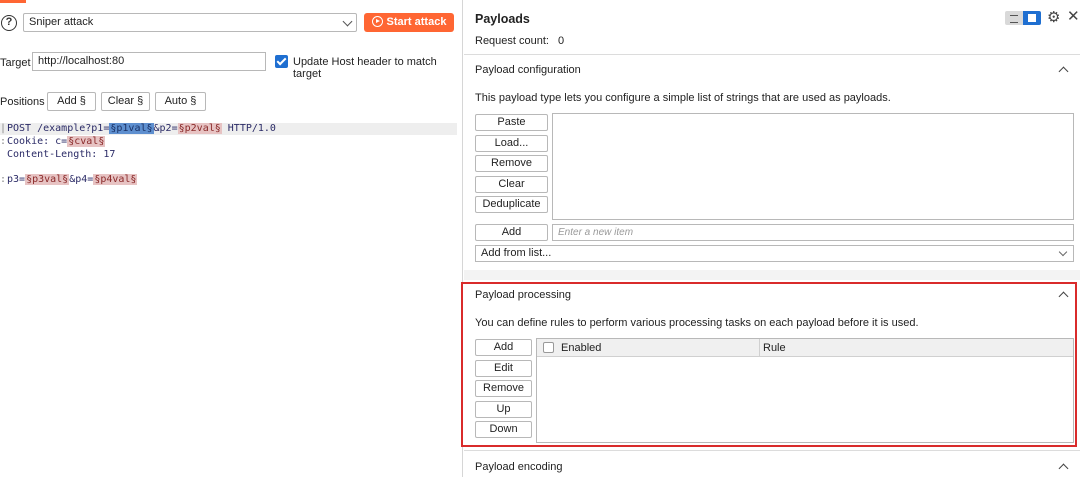 Image resolution: width=1080 pixels, height=477 pixels. What do you see at coordinates (190, 22) in the screenshot?
I see `attack-type-select: Sniper attack` at bounding box center [190, 22].